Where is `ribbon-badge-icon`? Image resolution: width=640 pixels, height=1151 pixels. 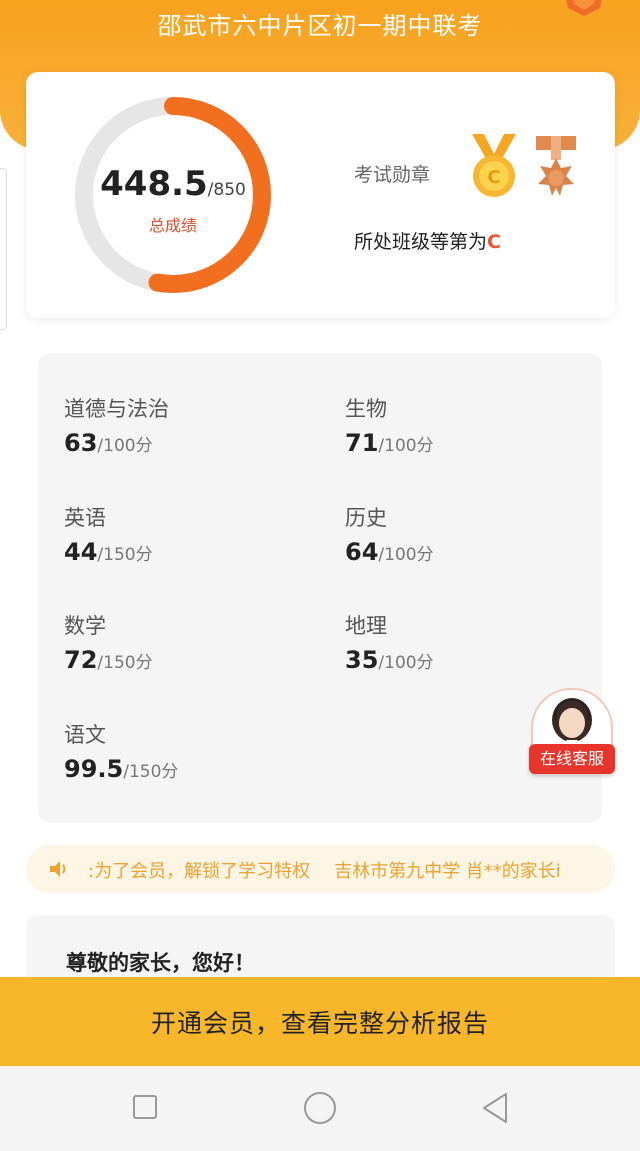
ribbon-badge-icon is located at coordinates (584, 8).